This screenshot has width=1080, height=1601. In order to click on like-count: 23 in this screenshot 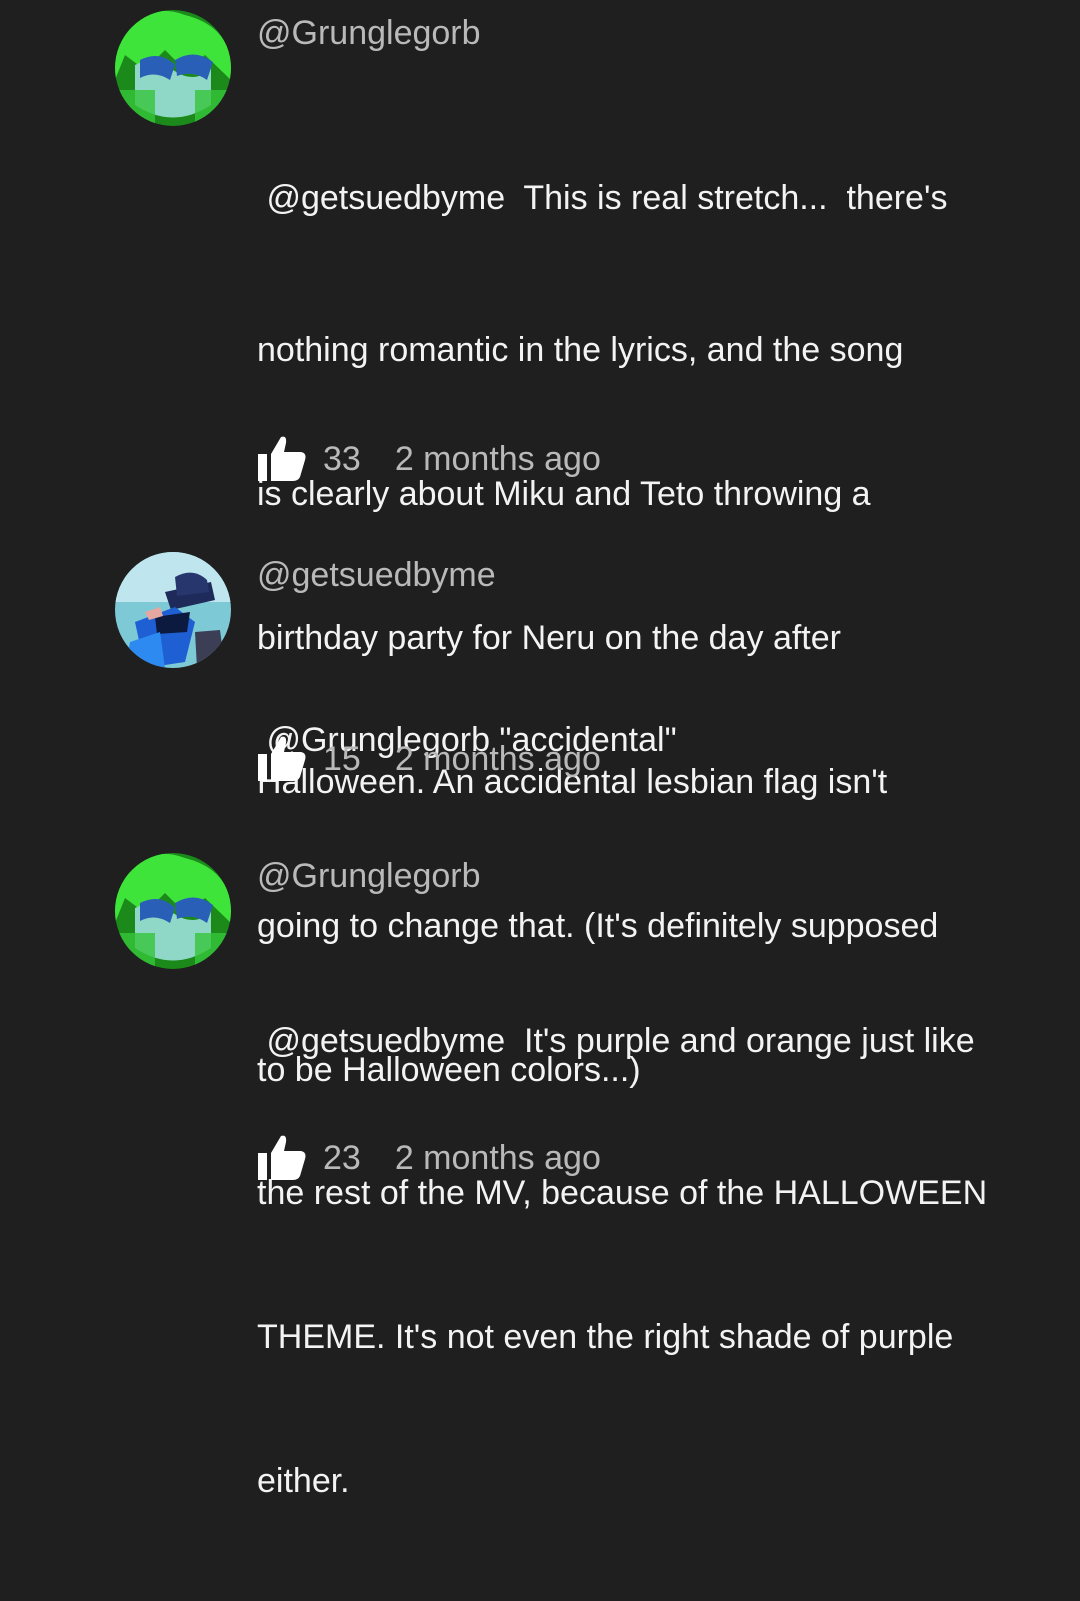, I will do `click(342, 1157)`.